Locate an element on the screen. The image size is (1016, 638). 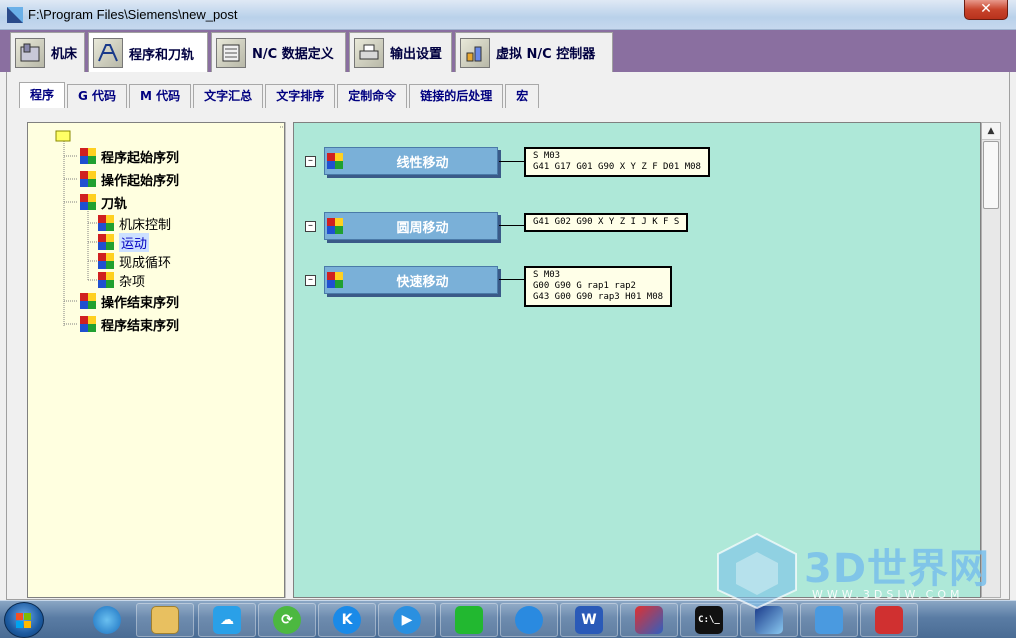
taskbar-word: W is located at coordinates (589, 620).